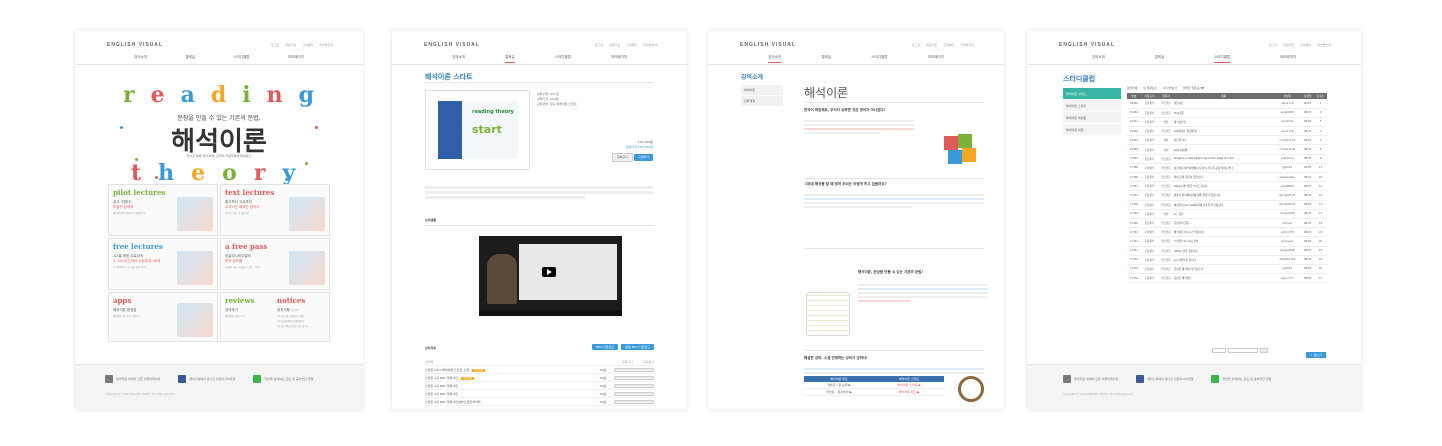 This screenshot has height=446, width=1442. Describe the element at coordinates (1223, 214) in the screenshot. I see `cell-title: a드 질문` at that location.